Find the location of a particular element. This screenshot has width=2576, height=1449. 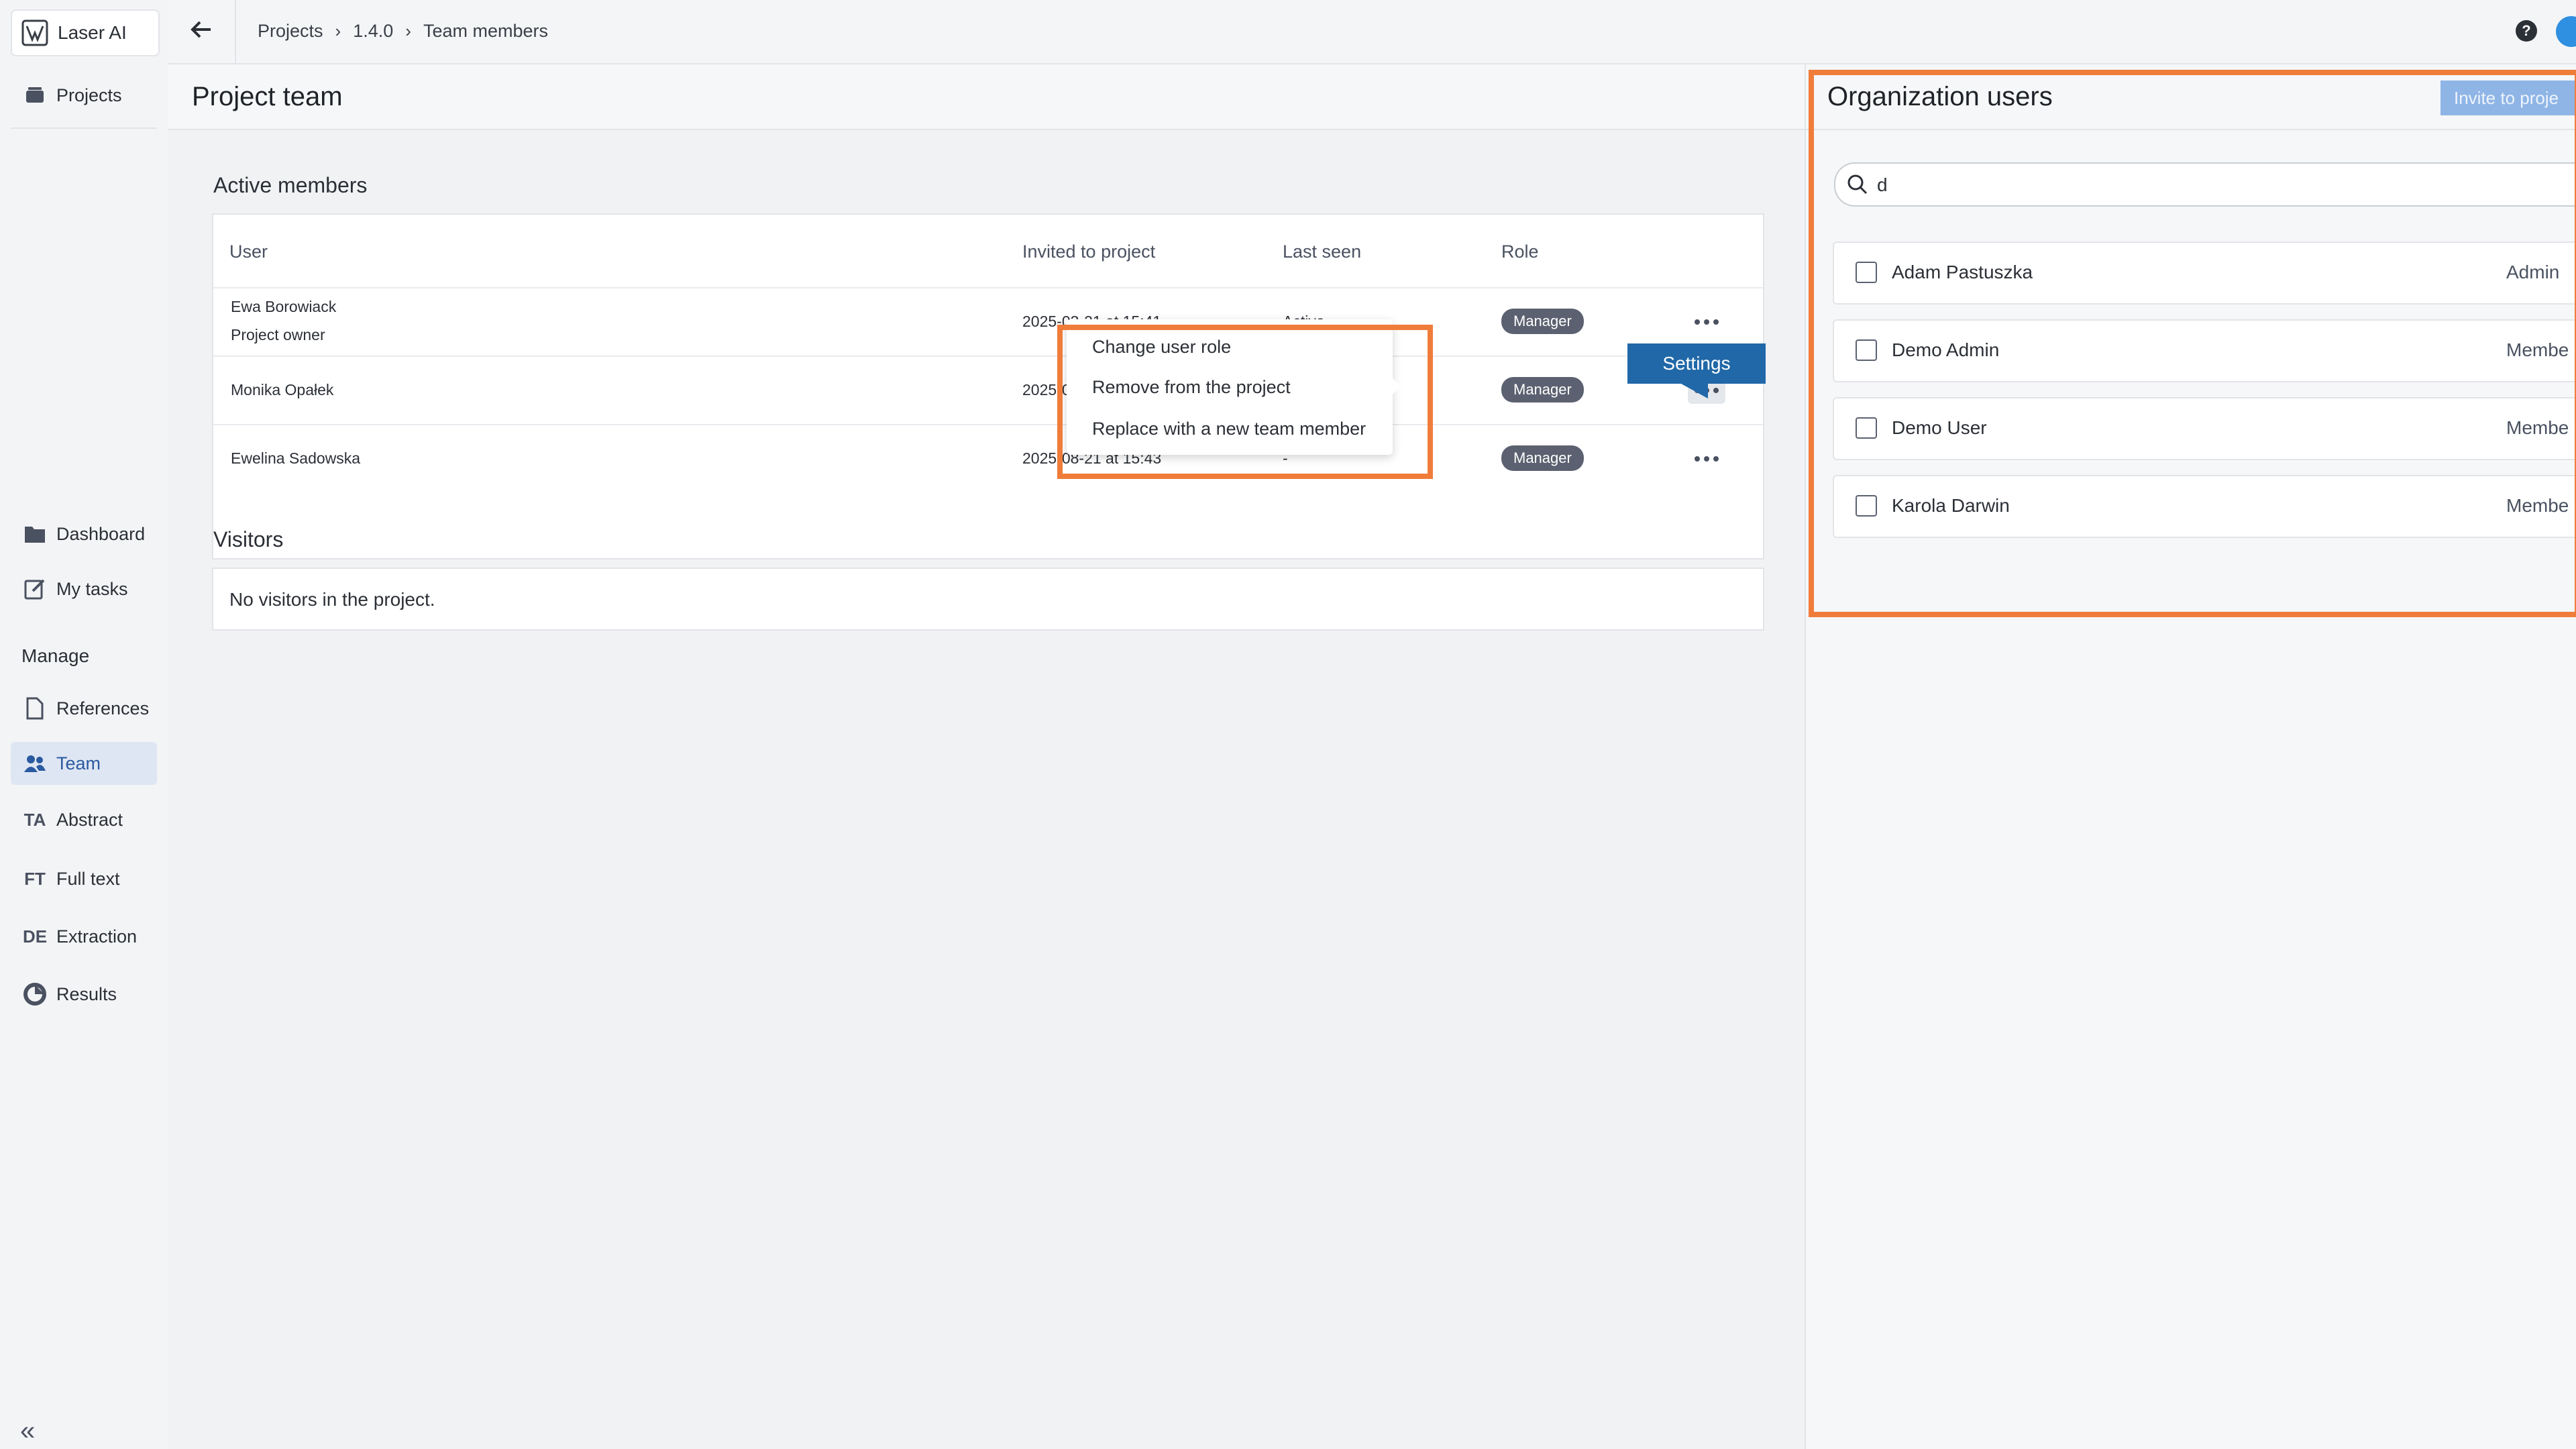

users-icon is located at coordinates (35, 763).